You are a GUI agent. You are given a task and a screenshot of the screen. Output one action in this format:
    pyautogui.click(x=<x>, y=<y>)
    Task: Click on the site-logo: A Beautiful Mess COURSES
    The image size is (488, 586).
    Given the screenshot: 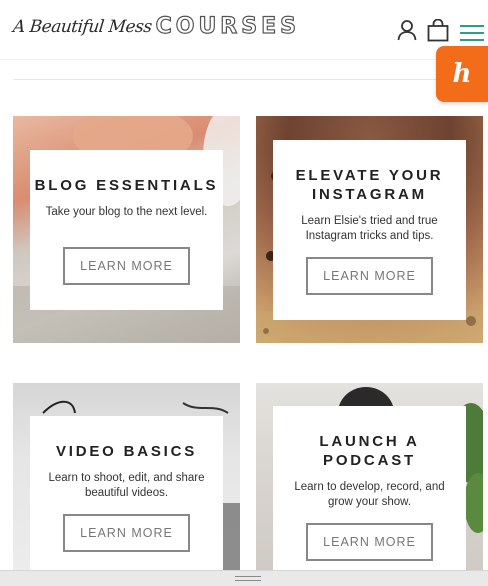 What is the action you would take?
    pyautogui.click(x=155, y=26)
    